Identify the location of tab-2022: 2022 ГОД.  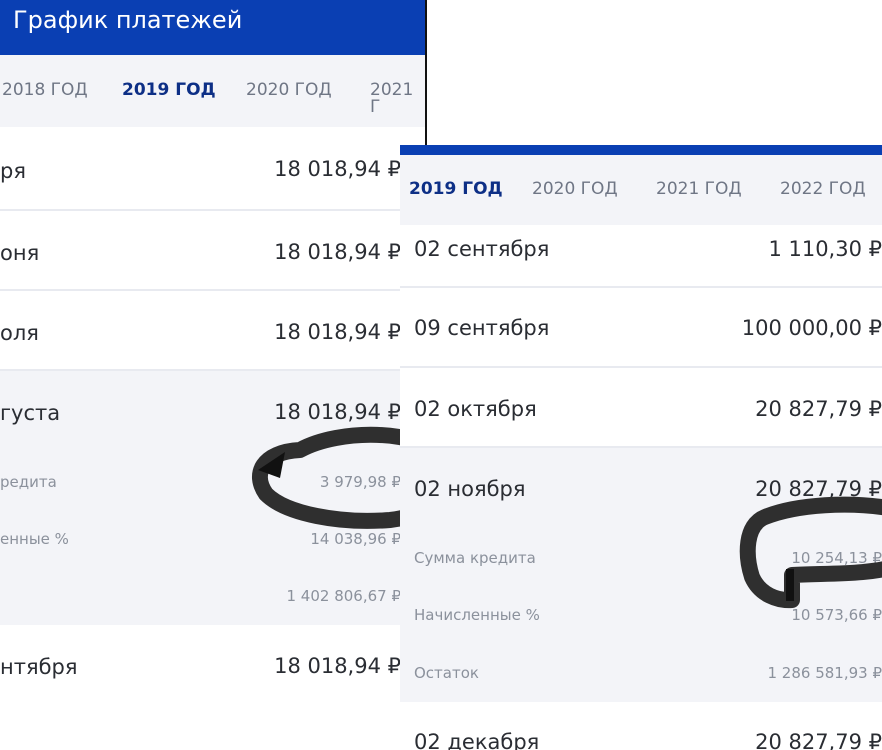
(823, 189).